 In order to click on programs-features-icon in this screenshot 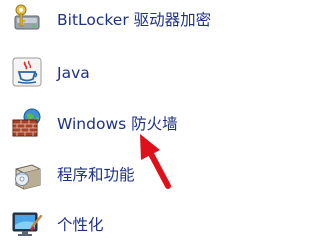, I will do `click(27, 174)`.